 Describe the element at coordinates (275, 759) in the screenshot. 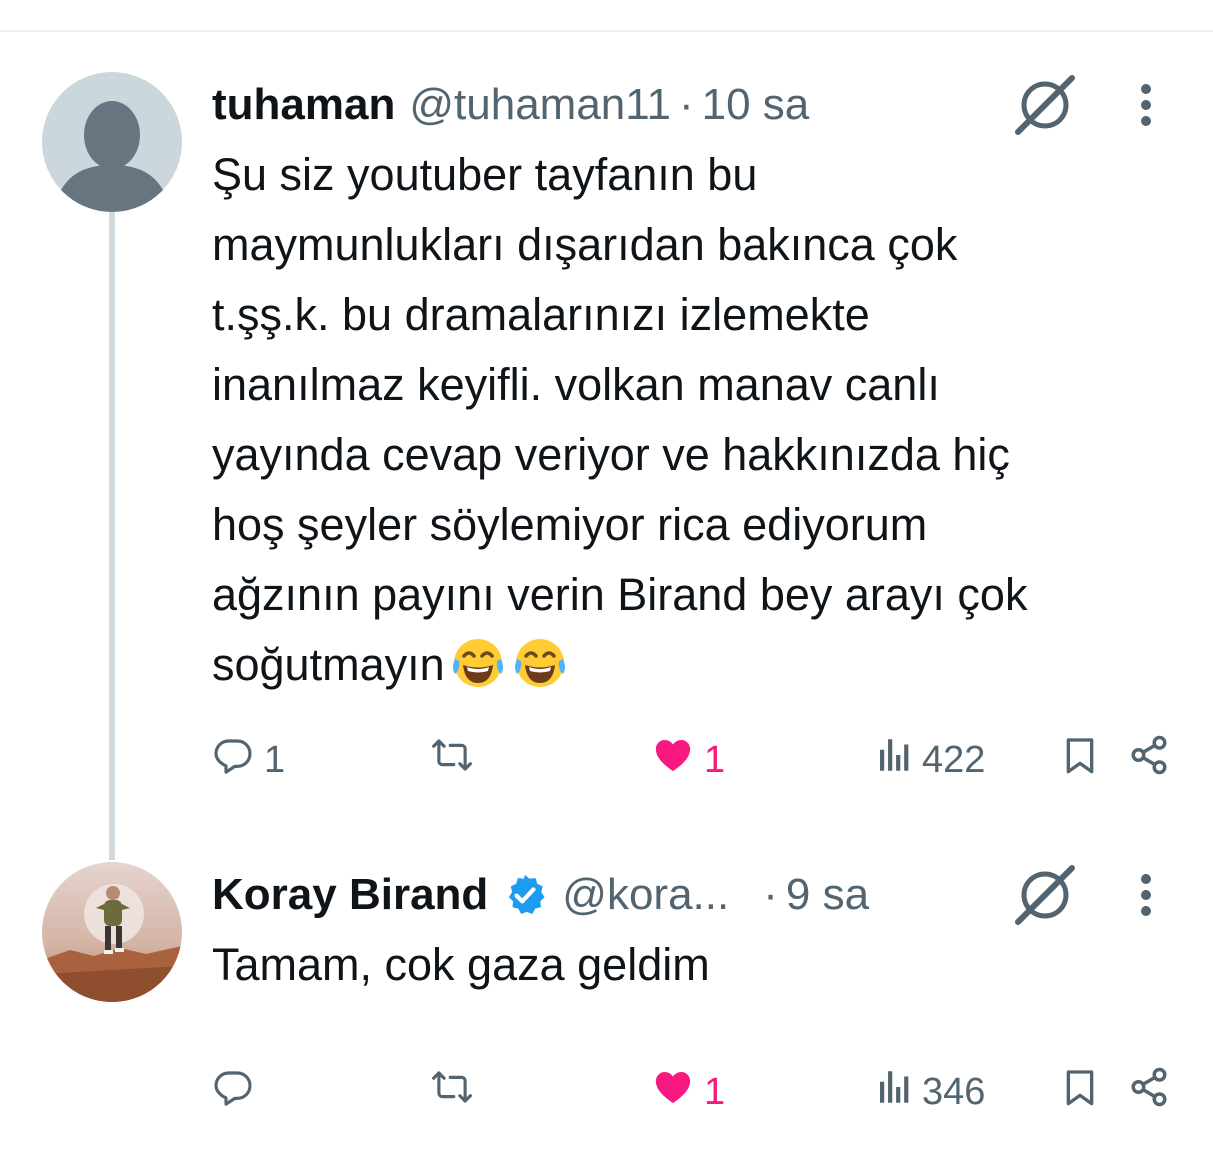

I see `reply-count: 1` at that location.